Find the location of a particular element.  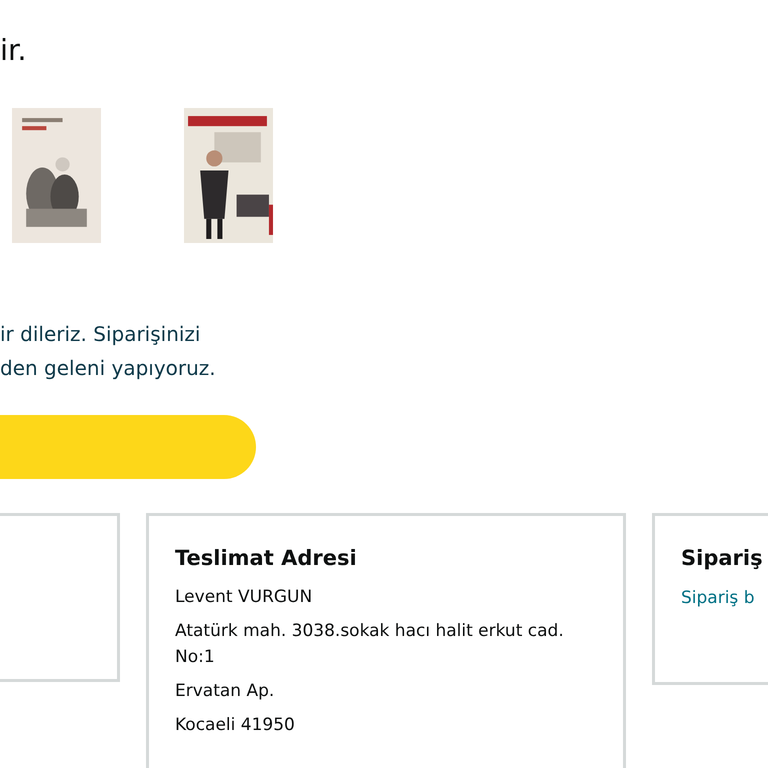

address-line: Ervatan Ap. is located at coordinates (225, 691).